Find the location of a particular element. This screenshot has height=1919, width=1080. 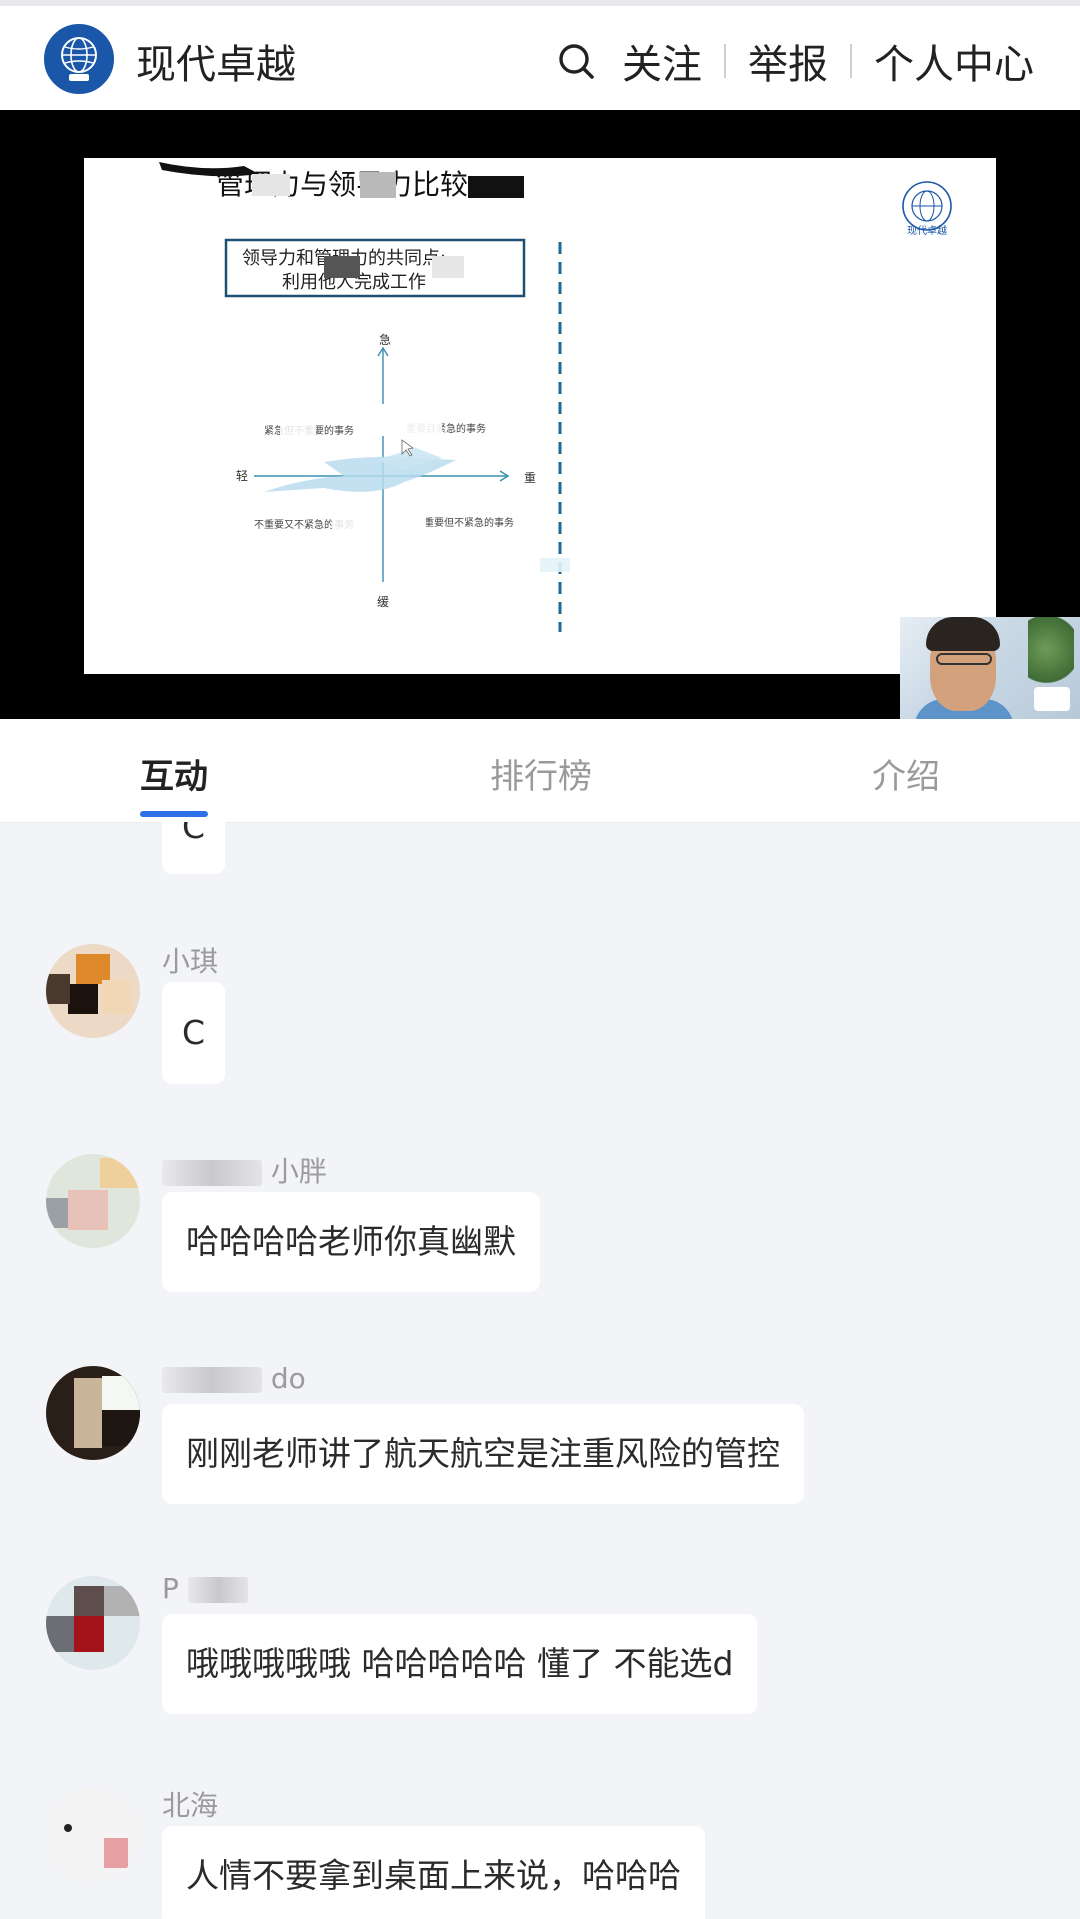

profile-center-button: 个人中心 is located at coordinates (954, 61).